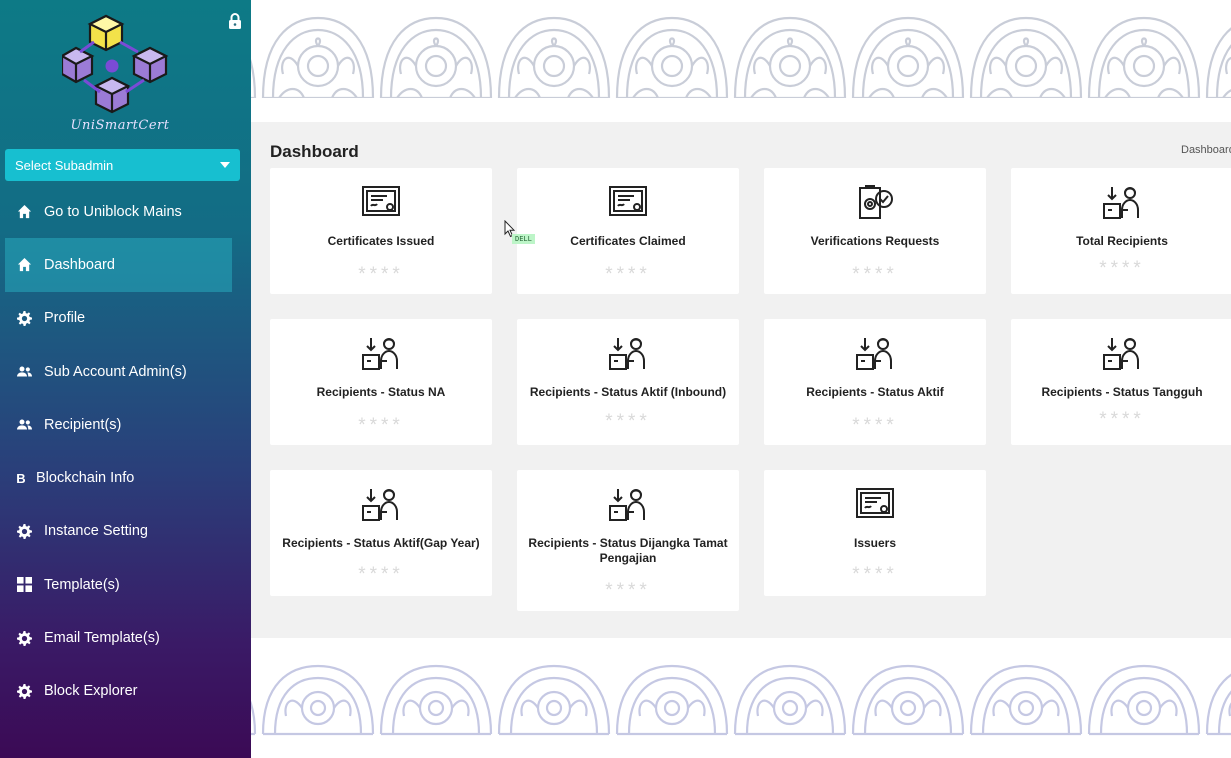  I want to click on card-label: Total Recipients, so click(1122, 241).